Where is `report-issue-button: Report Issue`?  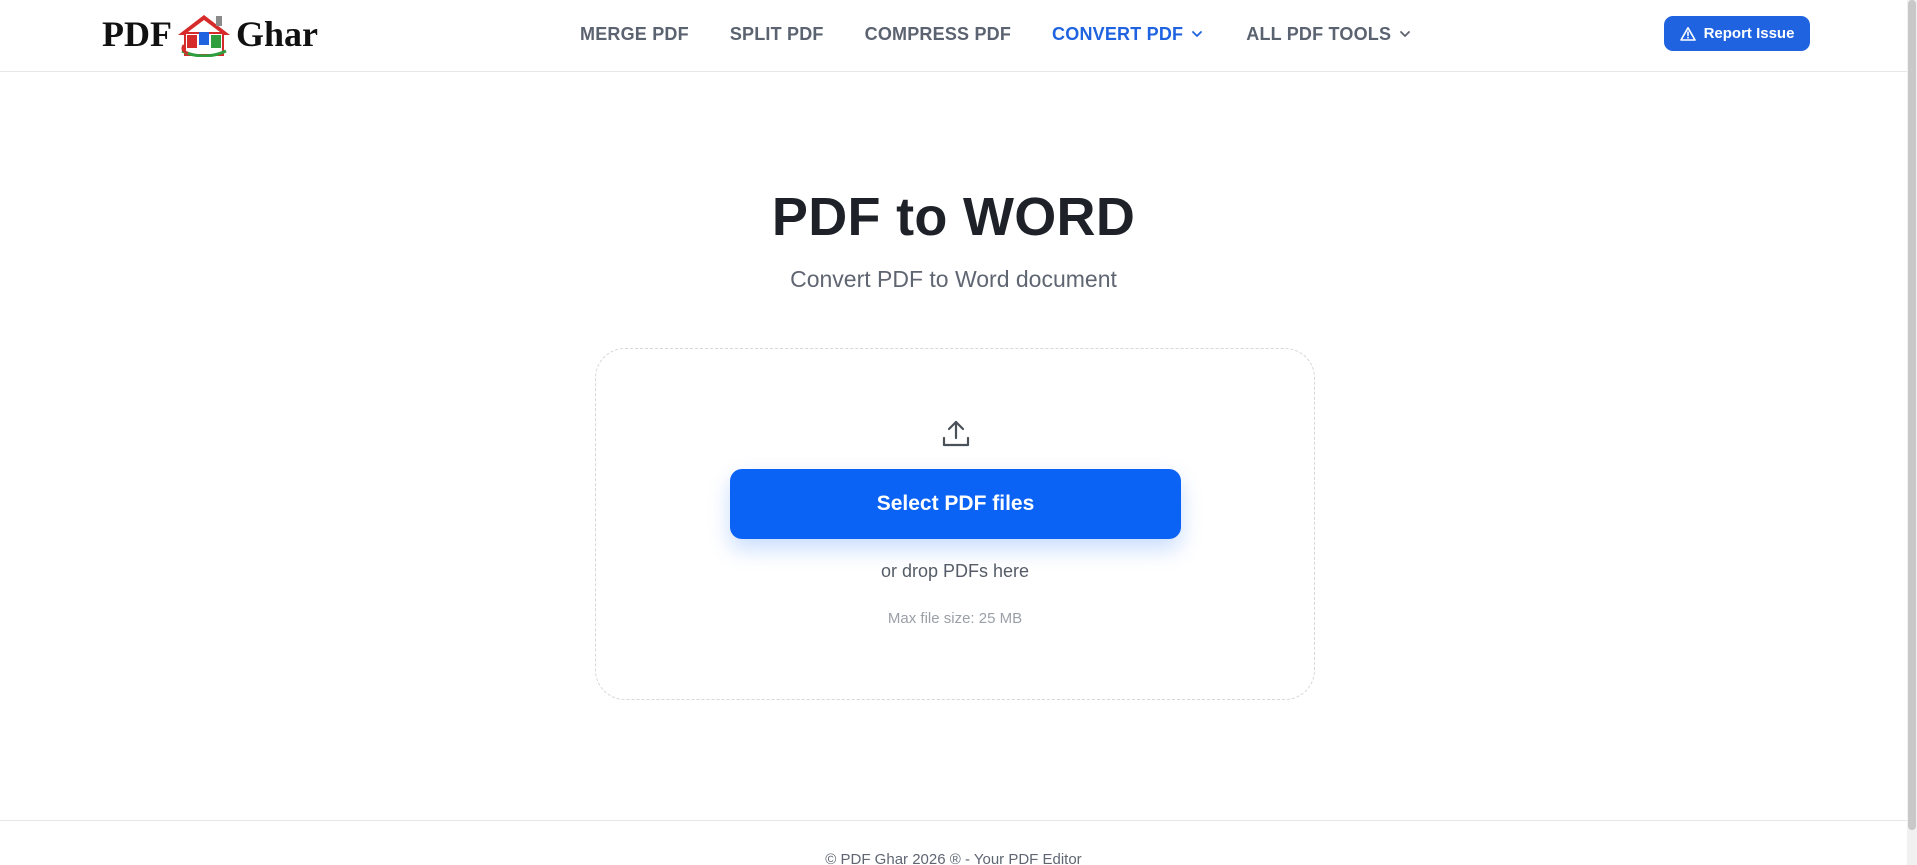 report-issue-button: Report Issue is located at coordinates (1737, 33).